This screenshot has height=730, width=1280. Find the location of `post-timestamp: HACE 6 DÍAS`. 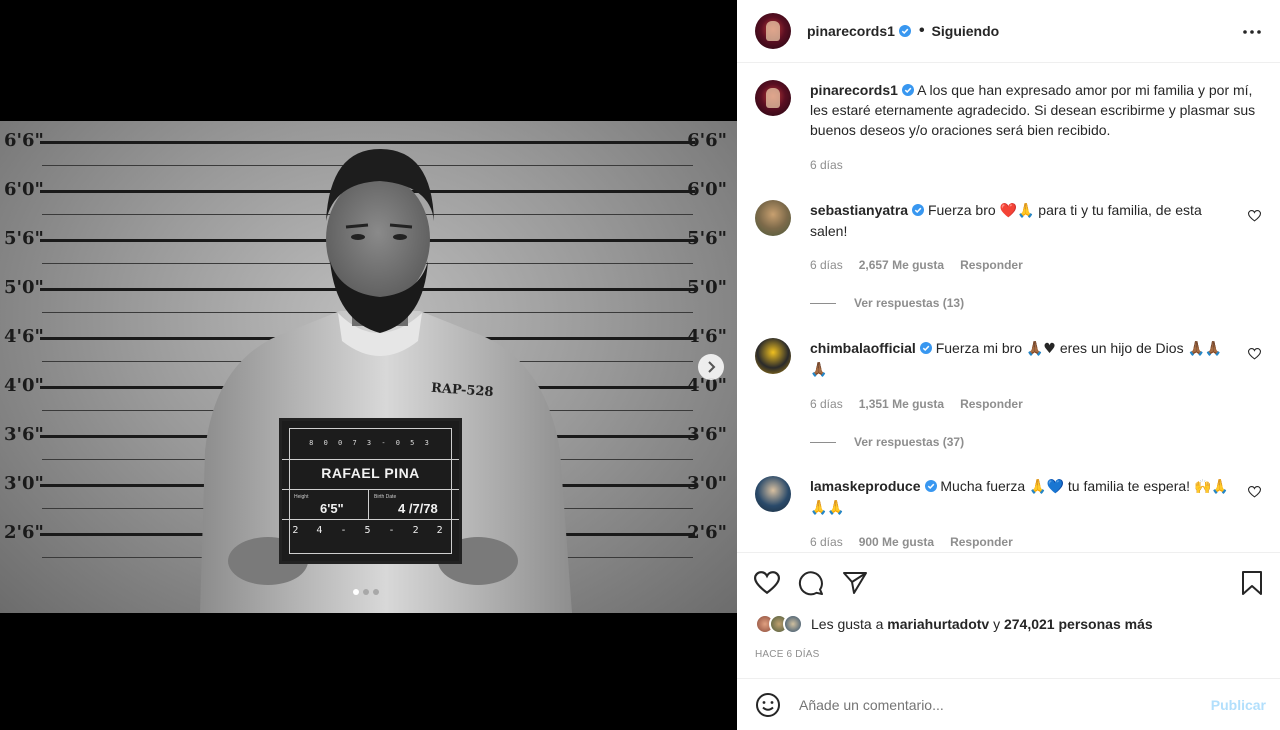

post-timestamp: HACE 6 DÍAS is located at coordinates (787, 654).